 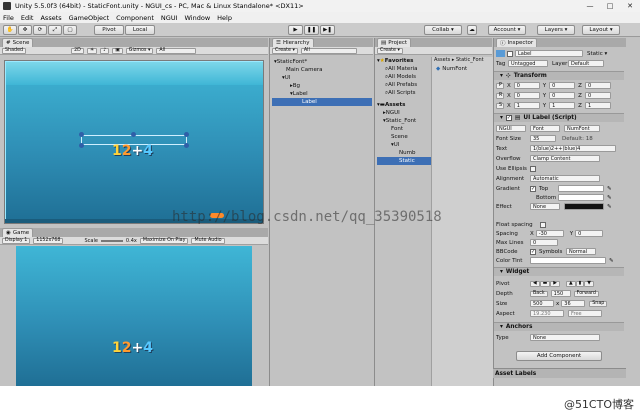 What do you see at coordinates (92, 50) in the screenshot?
I see `lighting-toggle-icon: ☀` at bounding box center [92, 50].